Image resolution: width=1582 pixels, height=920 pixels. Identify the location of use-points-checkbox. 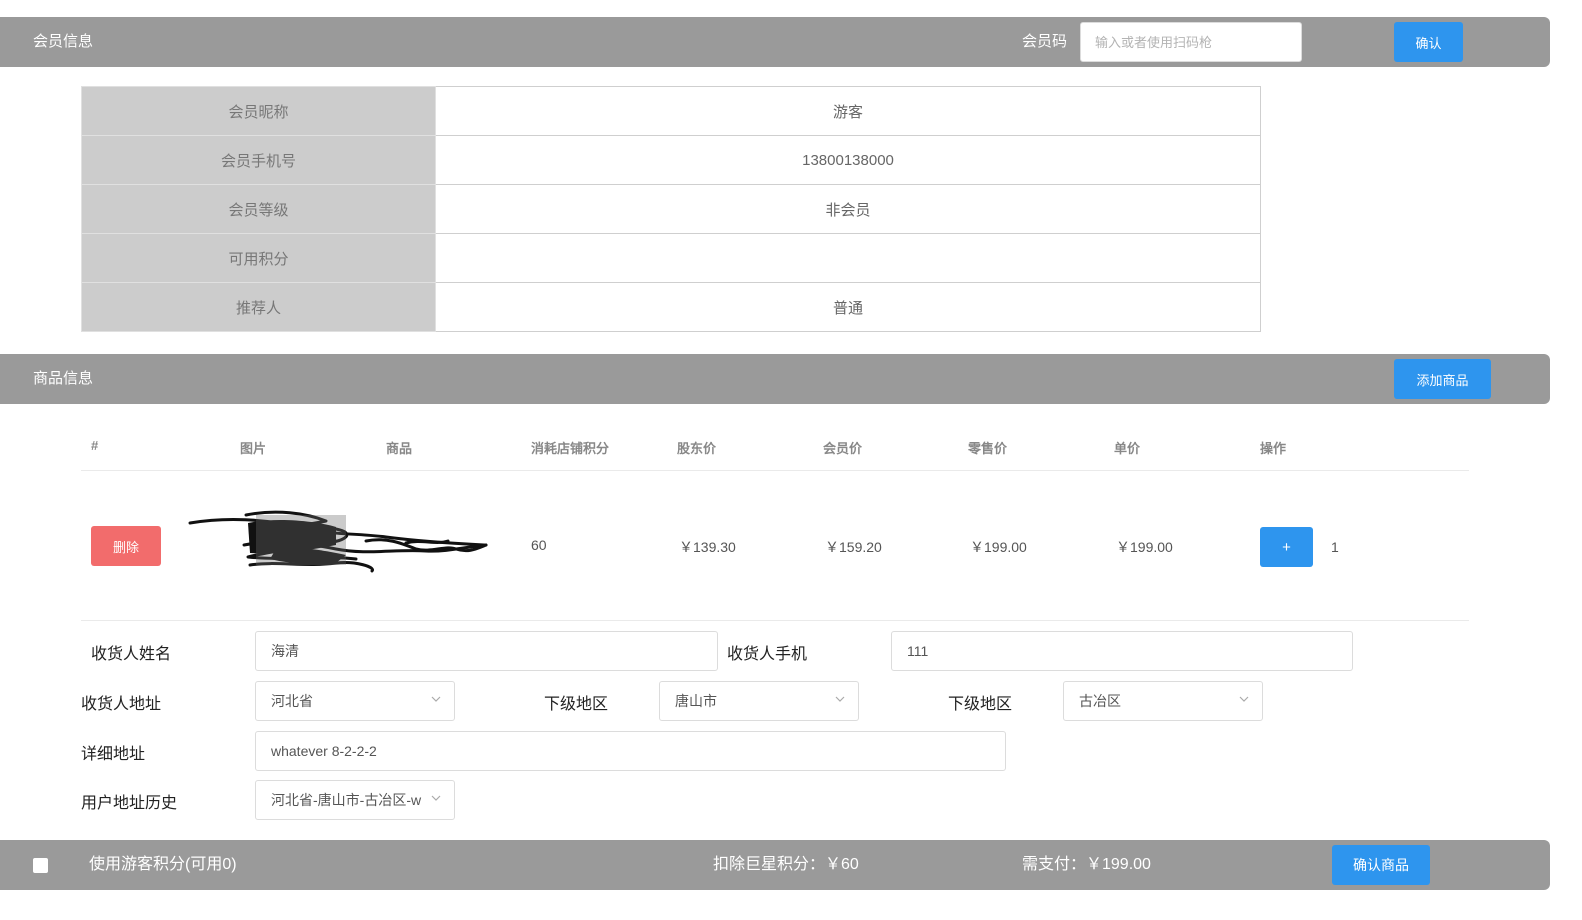
(40, 865).